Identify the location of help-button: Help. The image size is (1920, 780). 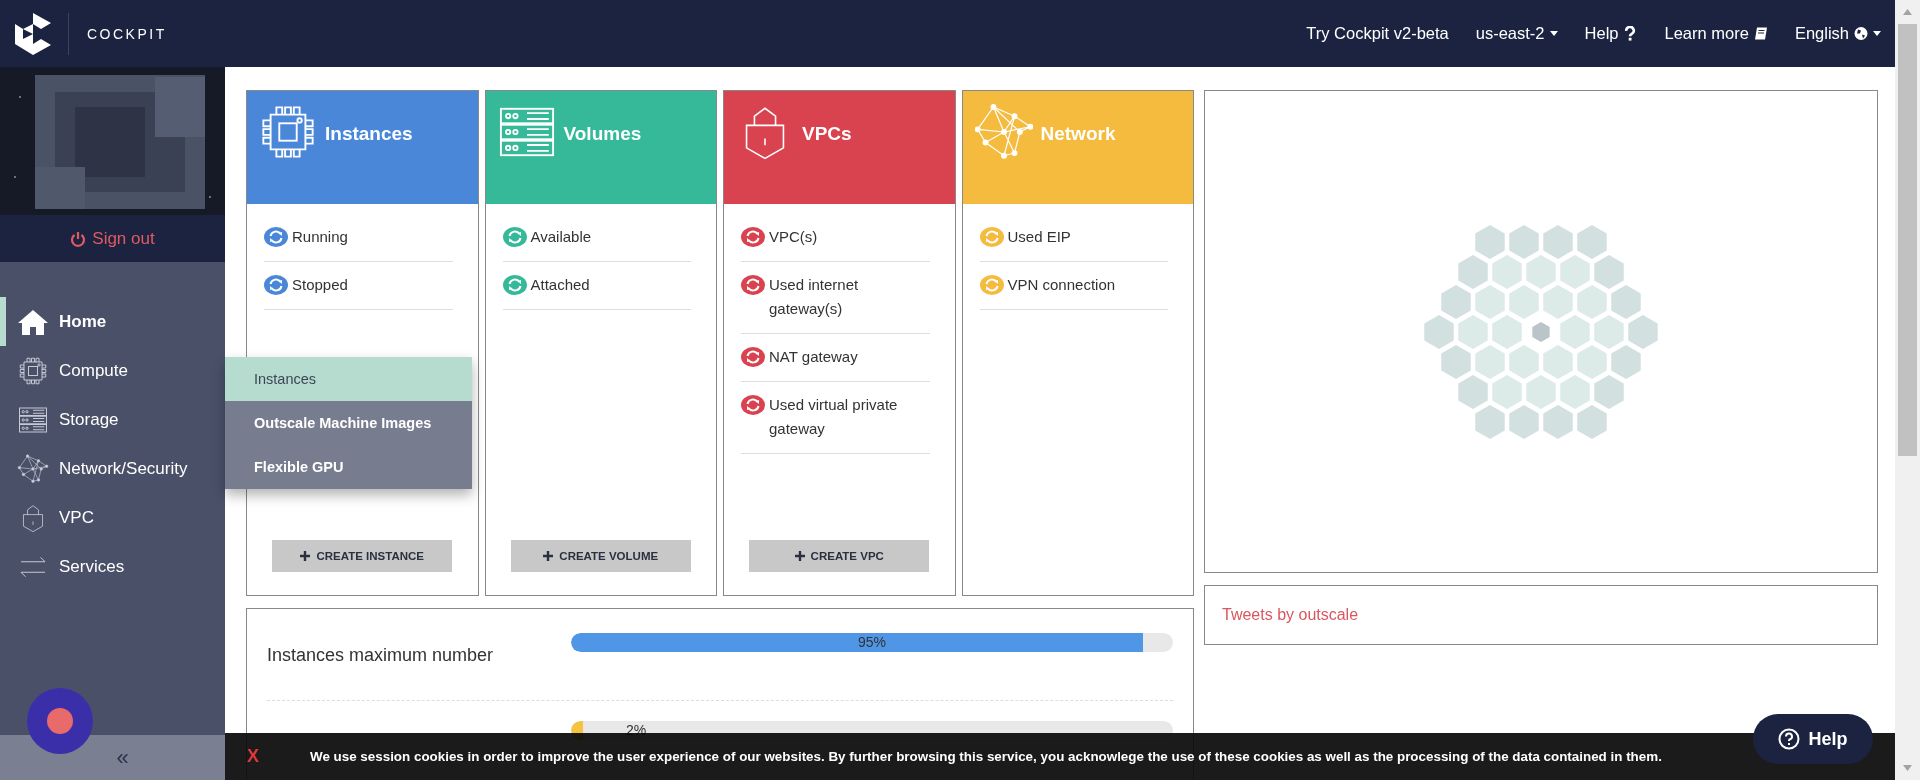
(1813, 739).